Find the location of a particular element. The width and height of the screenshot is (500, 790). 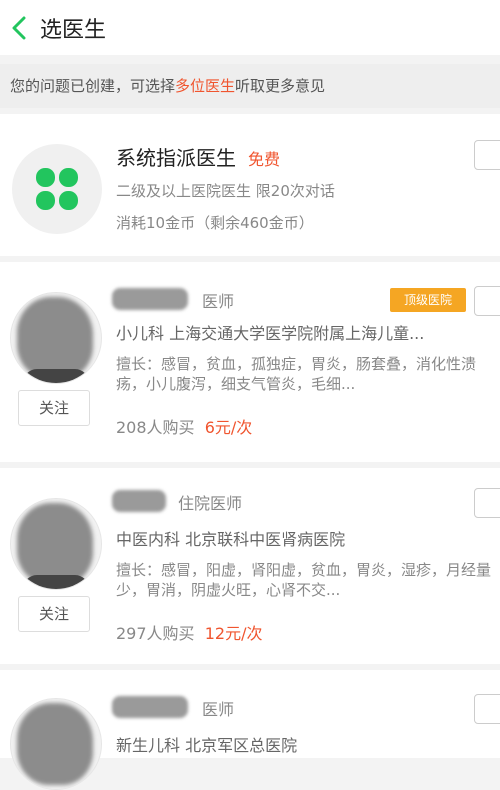

notice-highlight: 多位医生 is located at coordinates (205, 86).